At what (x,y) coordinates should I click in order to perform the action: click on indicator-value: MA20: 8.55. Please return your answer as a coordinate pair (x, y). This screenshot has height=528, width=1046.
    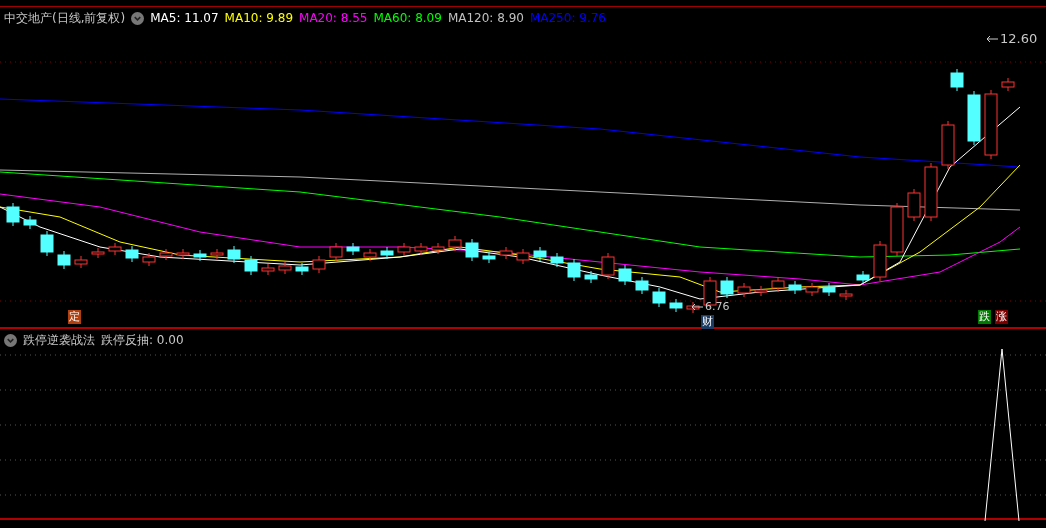
    Looking at the image, I should click on (333, 18).